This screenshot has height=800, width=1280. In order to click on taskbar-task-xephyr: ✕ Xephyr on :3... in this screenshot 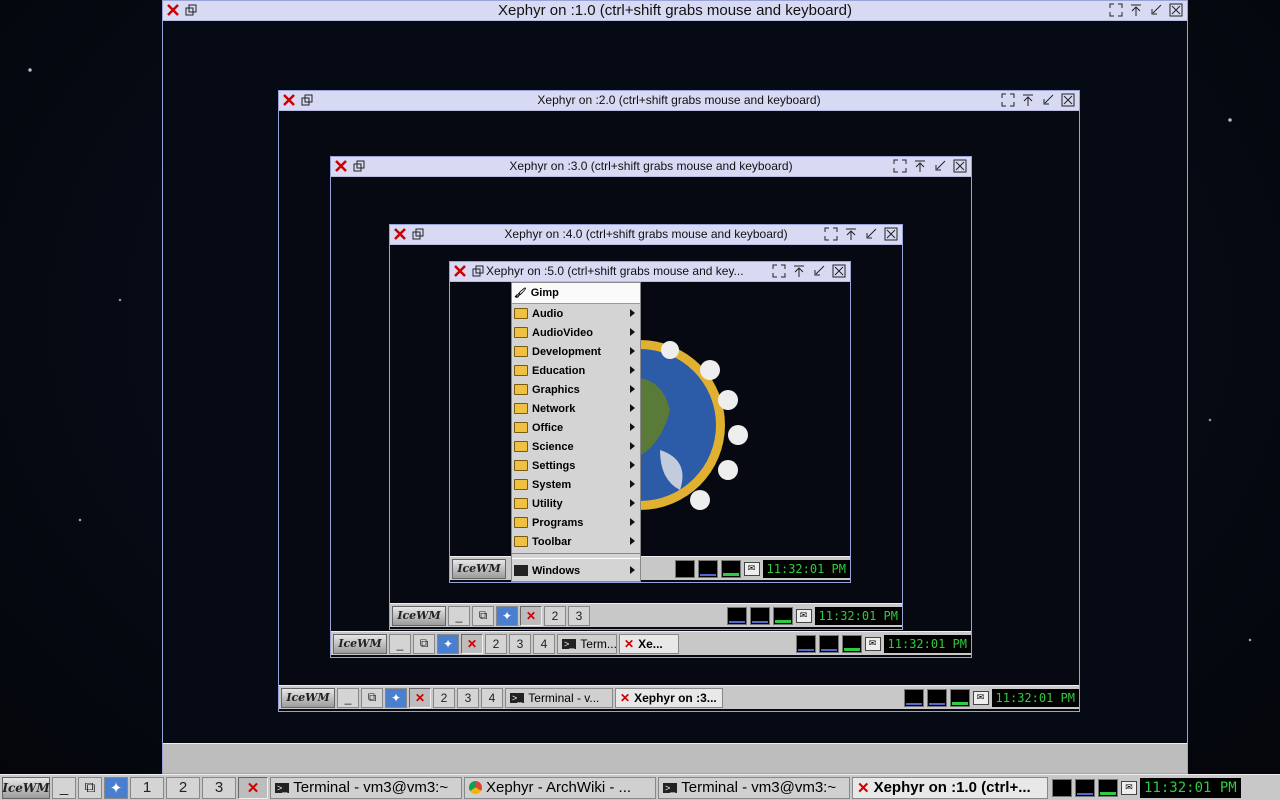, I will do `click(669, 697)`.